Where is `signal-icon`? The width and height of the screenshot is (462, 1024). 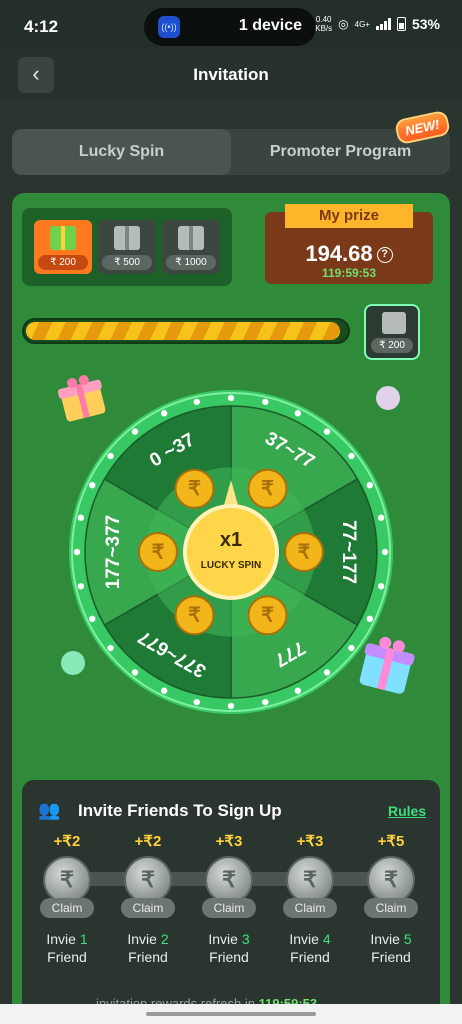
signal-icon is located at coordinates (383, 24).